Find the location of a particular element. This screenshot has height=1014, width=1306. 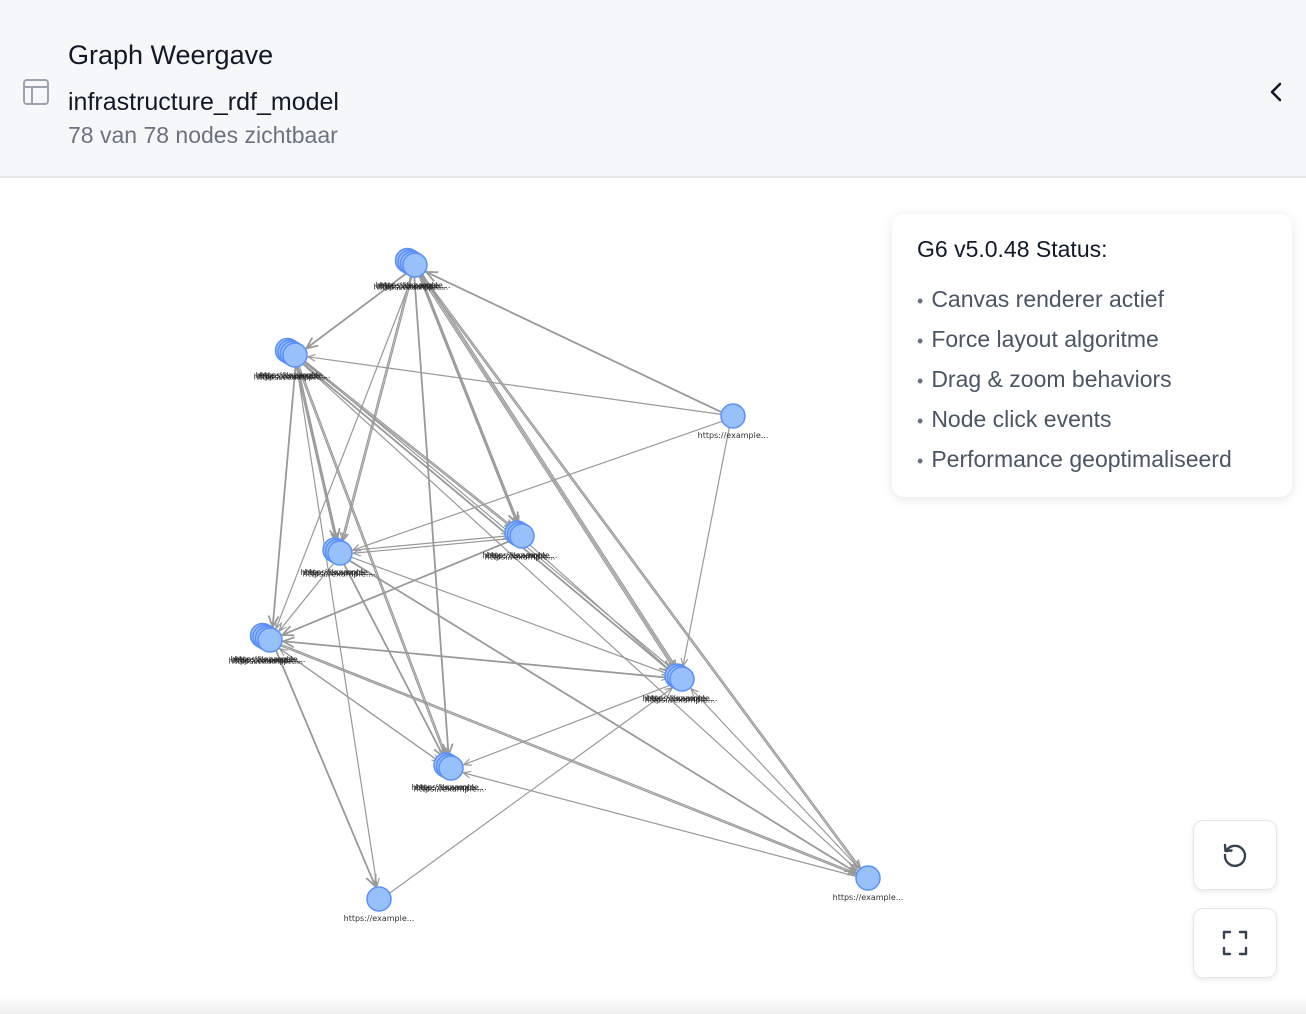

layout-panel-icon is located at coordinates (36, 92).